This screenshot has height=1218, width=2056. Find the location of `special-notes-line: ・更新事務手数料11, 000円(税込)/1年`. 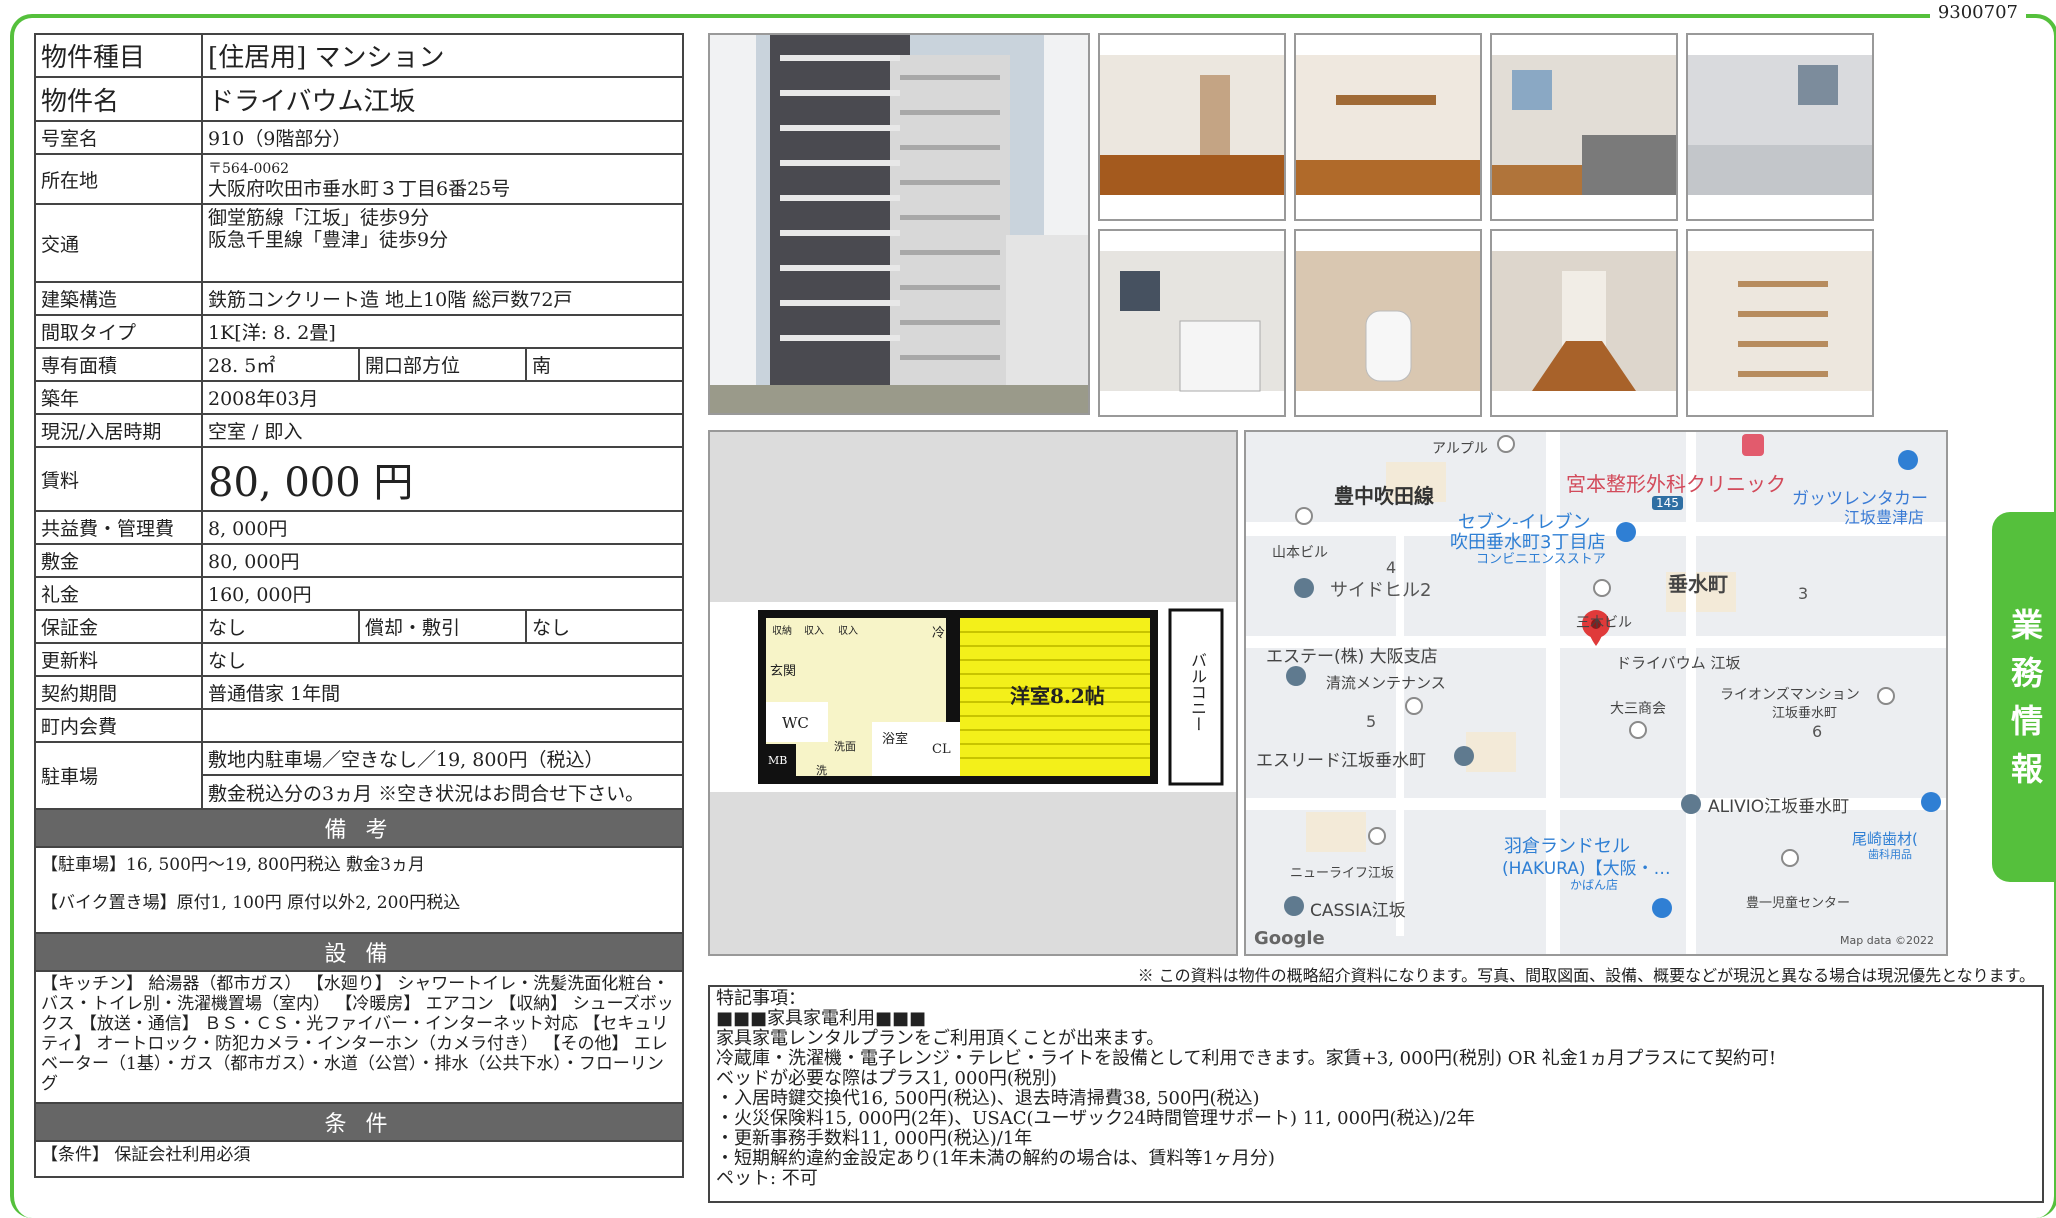

special-notes-line: ・更新事務手数料11, 000円(税込)/1年 is located at coordinates (874, 1138).